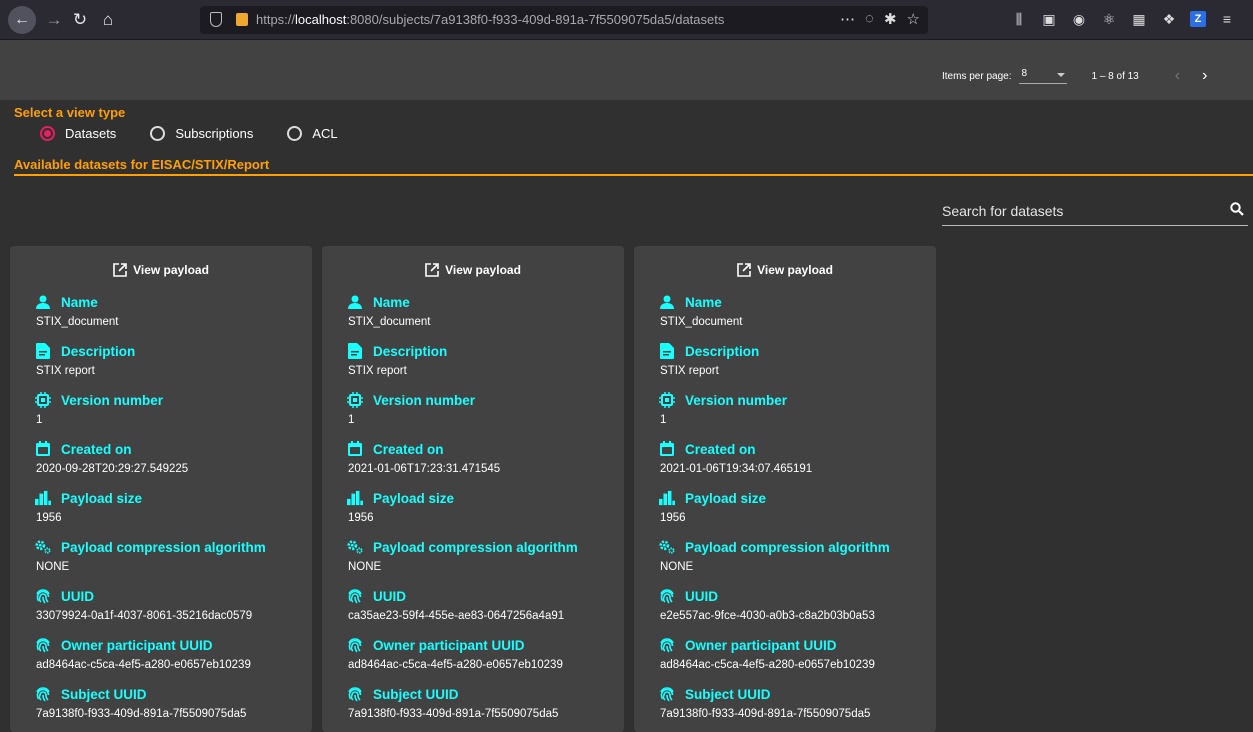 The image size is (1253, 732). What do you see at coordinates (173, 414) in the screenshot?
I see `field-version: Version number 1` at bounding box center [173, 414].